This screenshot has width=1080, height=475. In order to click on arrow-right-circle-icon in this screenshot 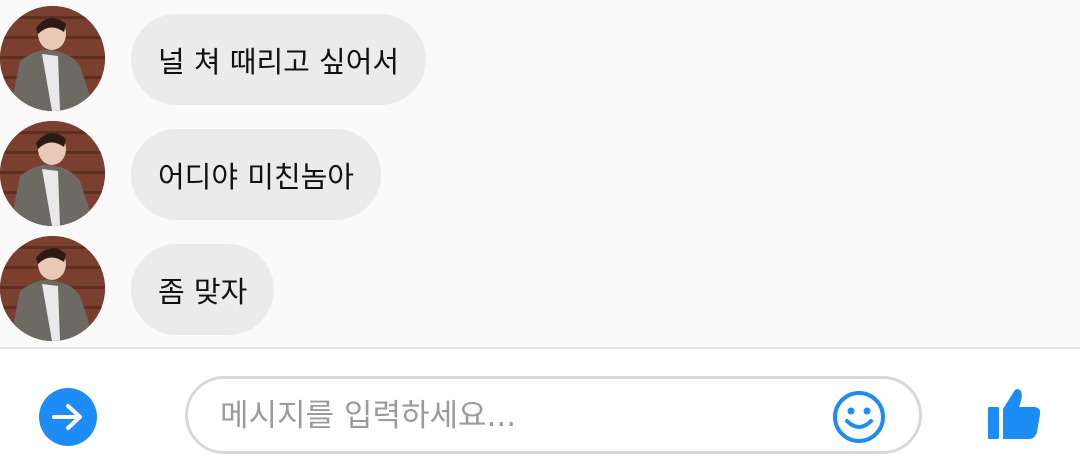, I will do `click(67, 417)`.